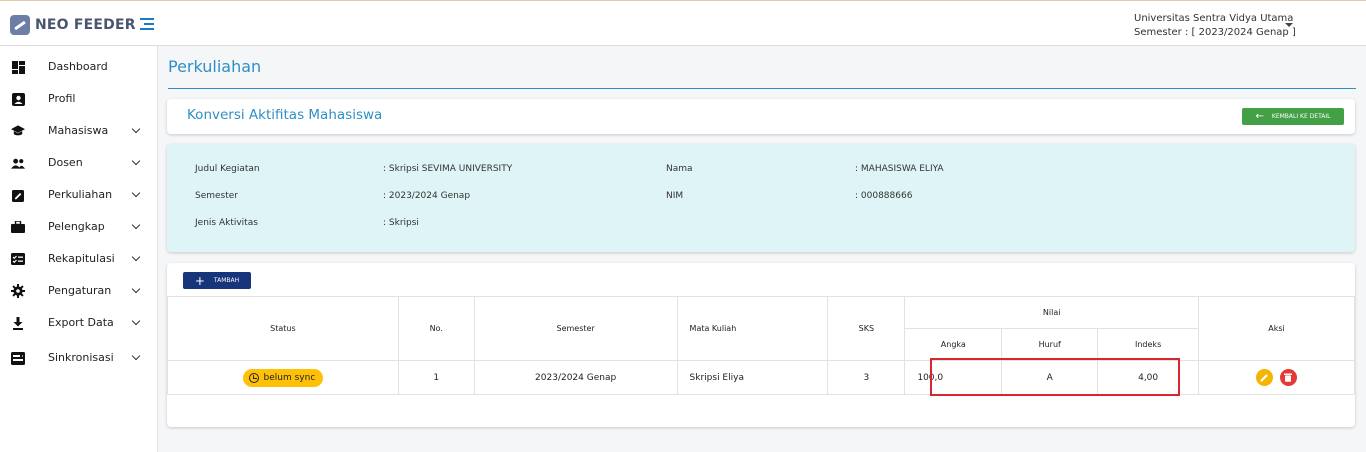  Describe the element at coordinates (436, 328) in the screenshot. I see `no-header: No.` at that location.